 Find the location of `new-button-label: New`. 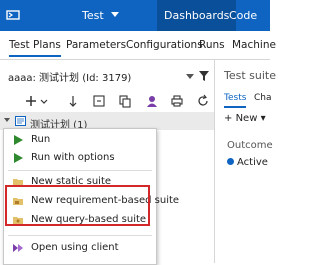

new-button-label: New is located at coordinates (246, 118).